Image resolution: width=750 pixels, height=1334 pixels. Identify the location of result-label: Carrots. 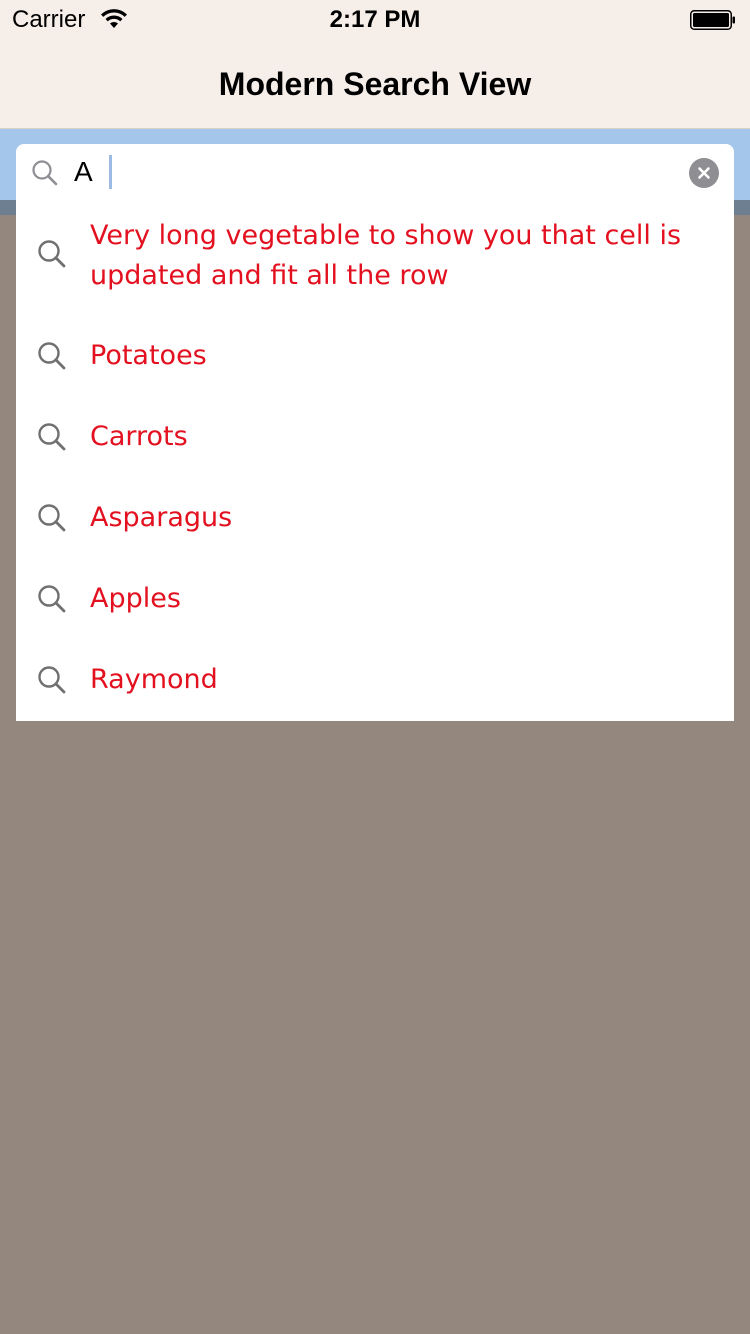
(139, 436).